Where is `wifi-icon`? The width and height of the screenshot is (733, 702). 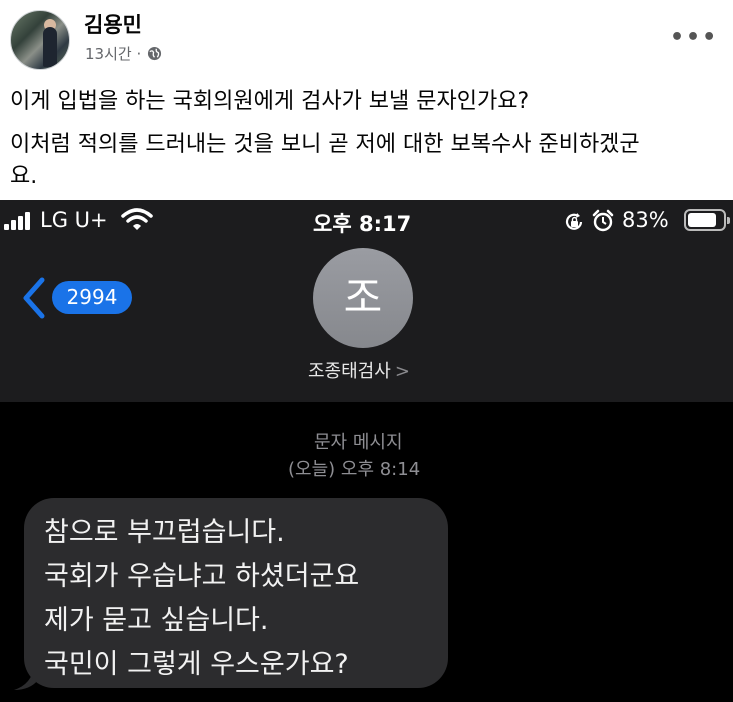 wifi-icon is located at coordinates (137, 219).